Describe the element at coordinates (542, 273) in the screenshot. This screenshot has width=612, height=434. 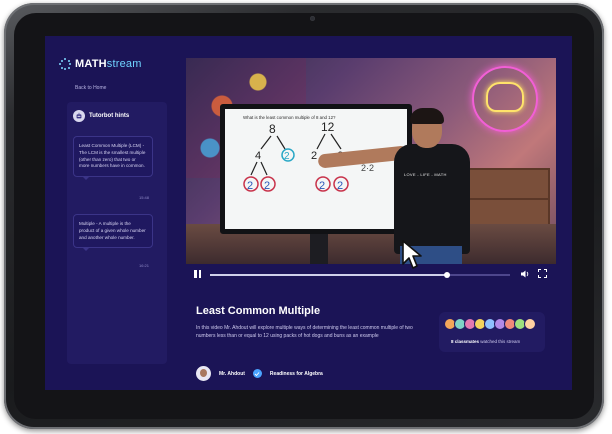
I see `fullscreen-icon` at that location.